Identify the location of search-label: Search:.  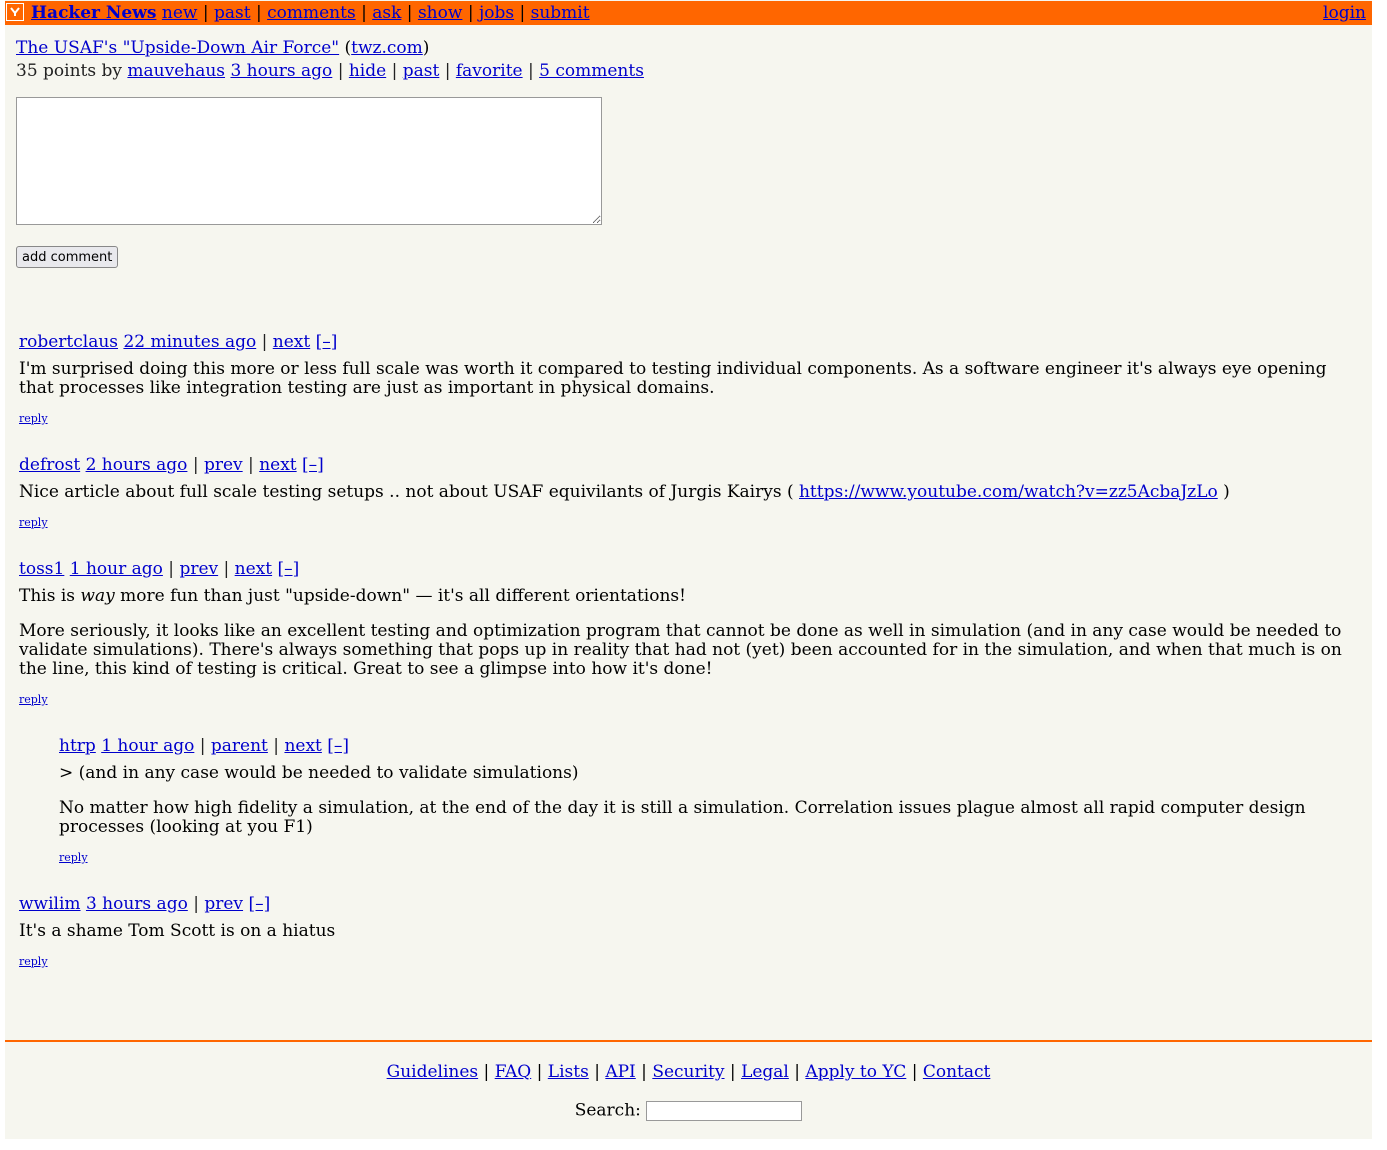
(607, 1110).